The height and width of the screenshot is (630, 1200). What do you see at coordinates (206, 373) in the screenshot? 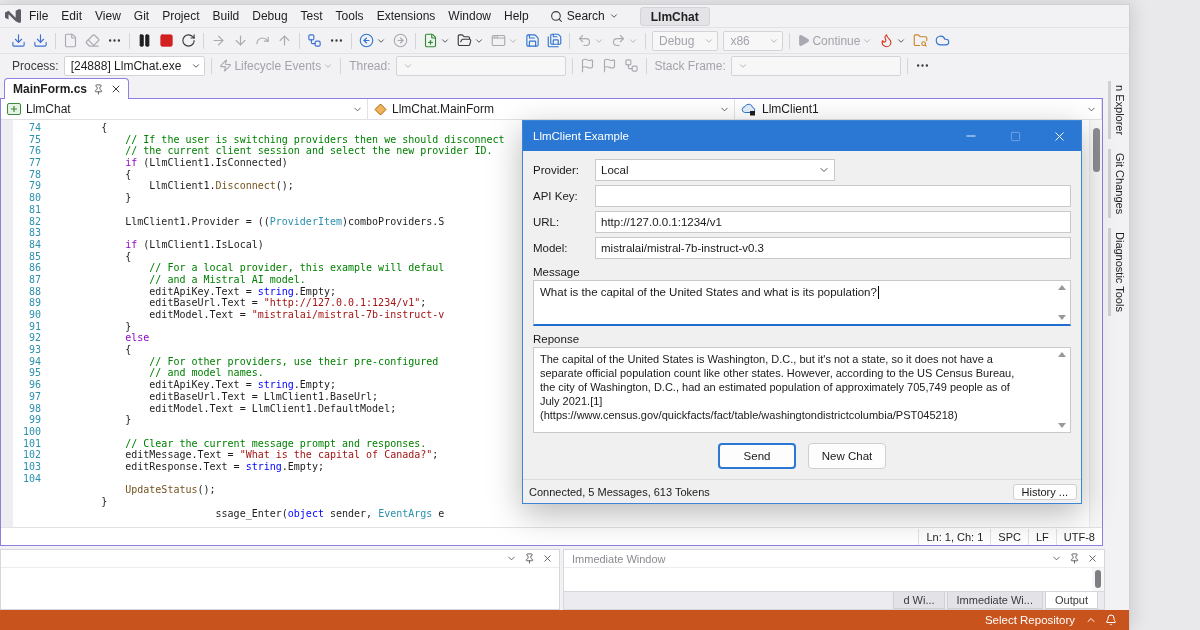
I see `code-line: // and model names.` at bounding box center [206, 373].